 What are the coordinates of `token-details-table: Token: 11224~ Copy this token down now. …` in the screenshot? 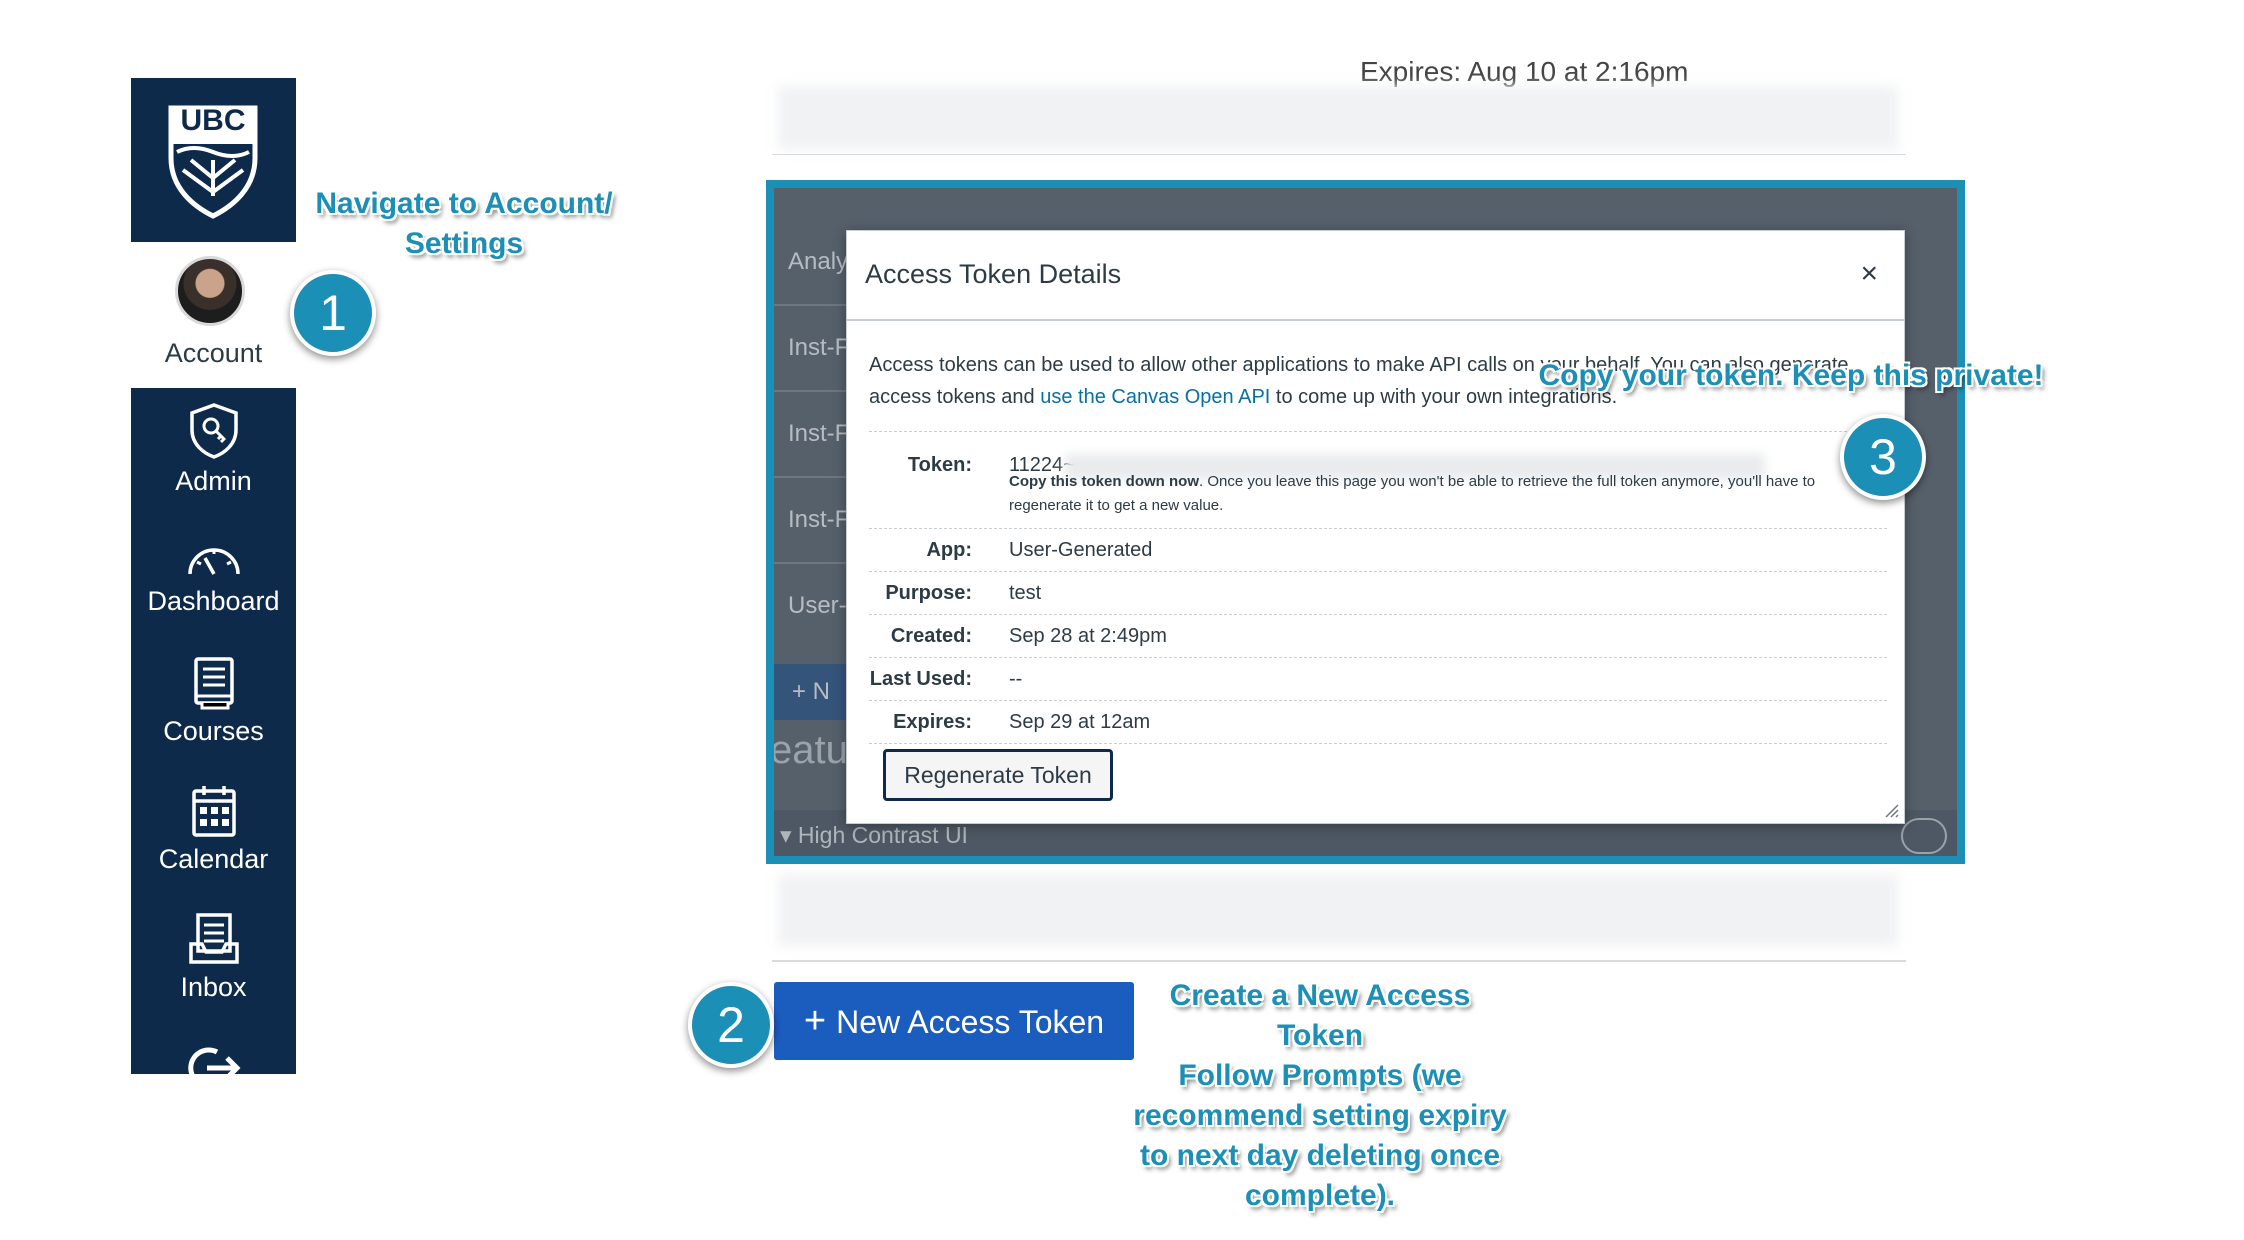 It's located at (1378, 587).